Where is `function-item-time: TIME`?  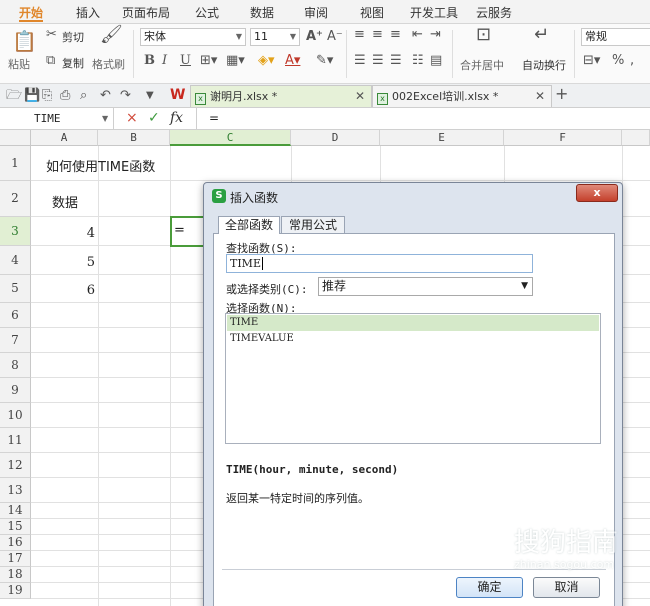
function-item-time: TIME is located at coordinates (413, 323).